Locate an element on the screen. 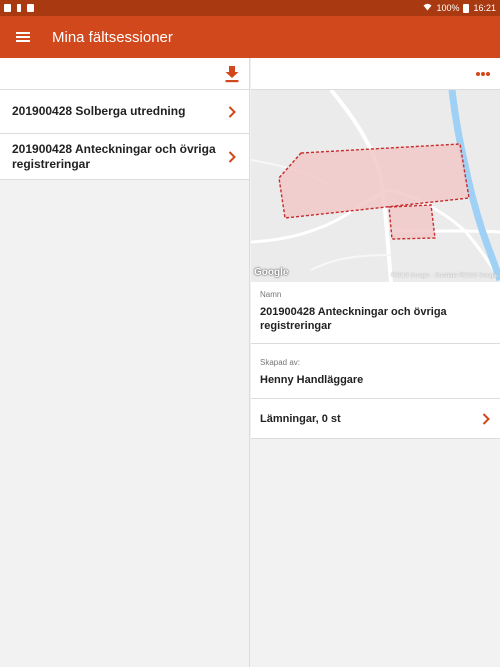  detail-creator-card: Skapad av: Henny Handläggare is located at coordinates (375, 371).